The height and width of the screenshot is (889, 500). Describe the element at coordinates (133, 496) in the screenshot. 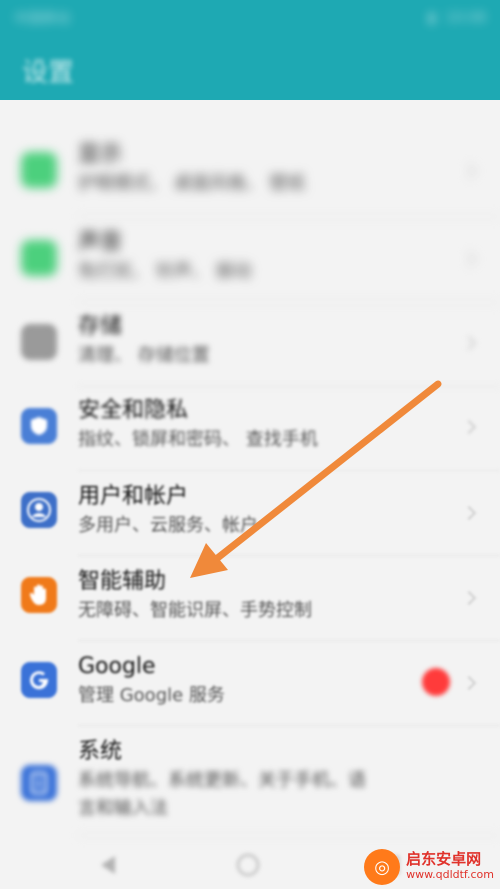

I see `item-label: 用户和帐户` at that location.